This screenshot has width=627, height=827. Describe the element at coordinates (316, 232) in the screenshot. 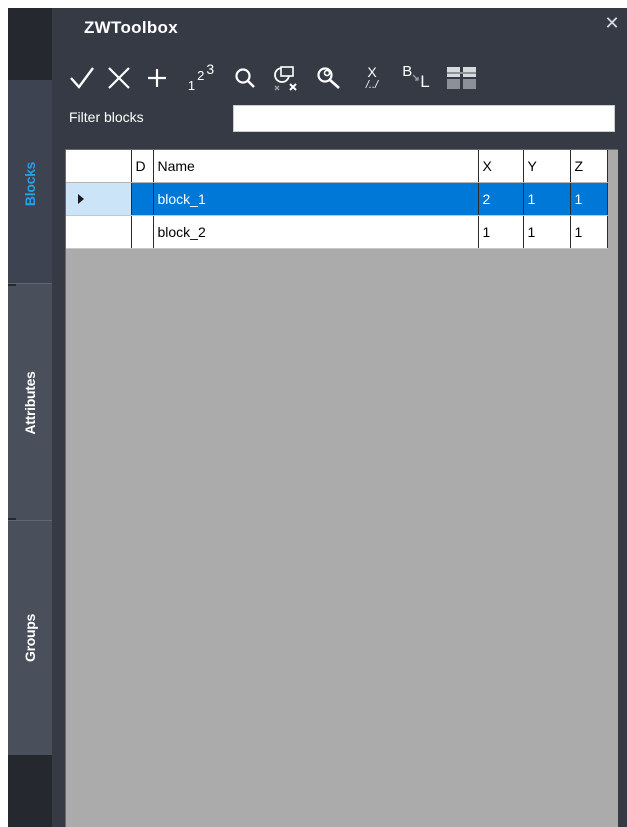

I see `cell-name: block_2` at that location.